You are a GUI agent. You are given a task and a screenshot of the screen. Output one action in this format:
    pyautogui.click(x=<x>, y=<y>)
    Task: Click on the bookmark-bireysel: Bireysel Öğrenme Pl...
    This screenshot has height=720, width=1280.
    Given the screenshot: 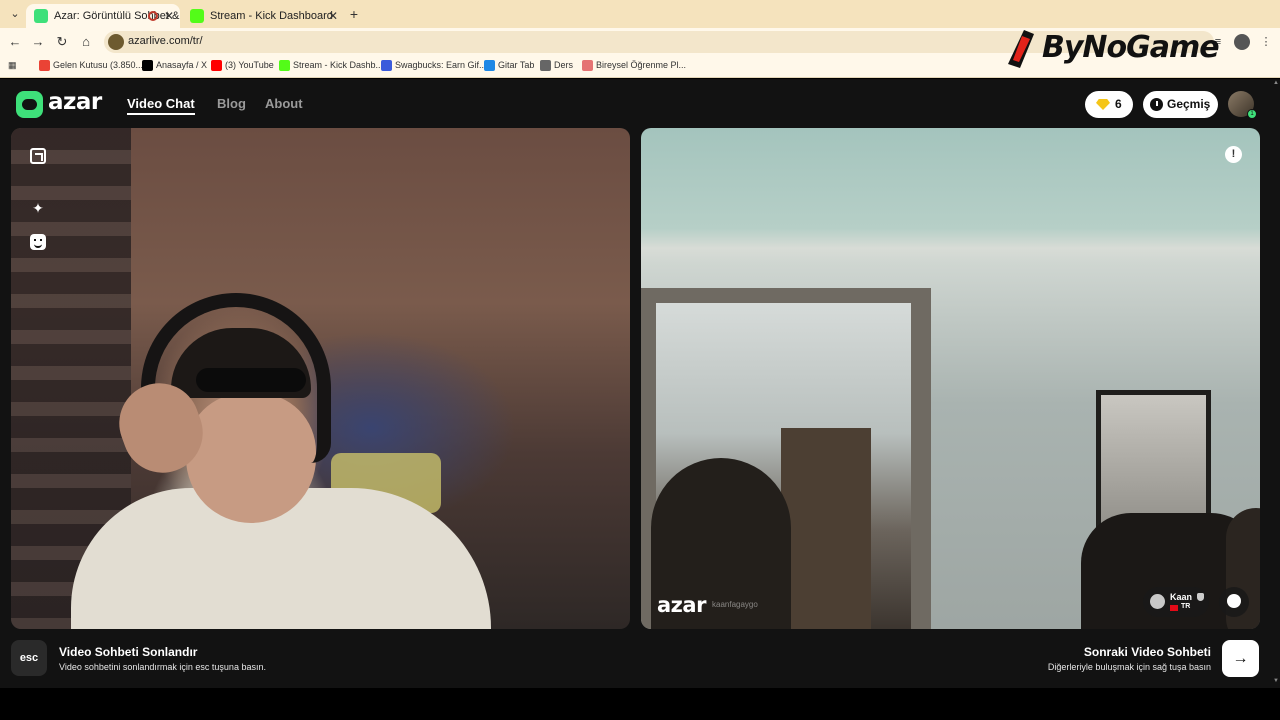 What is the action you would take?
    pyautogui.click(x=634, y=65)
    